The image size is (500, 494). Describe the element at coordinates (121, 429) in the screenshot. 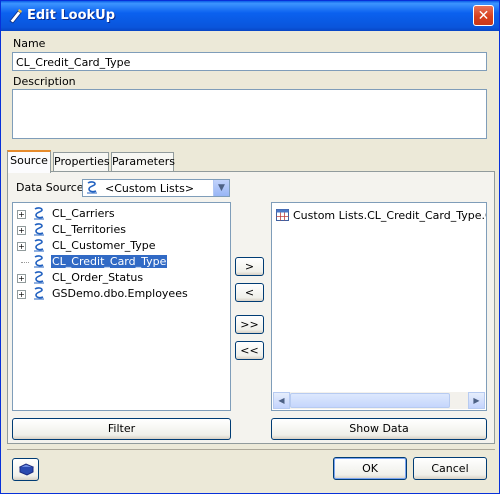

I see `filter-button: Filter` at that location.